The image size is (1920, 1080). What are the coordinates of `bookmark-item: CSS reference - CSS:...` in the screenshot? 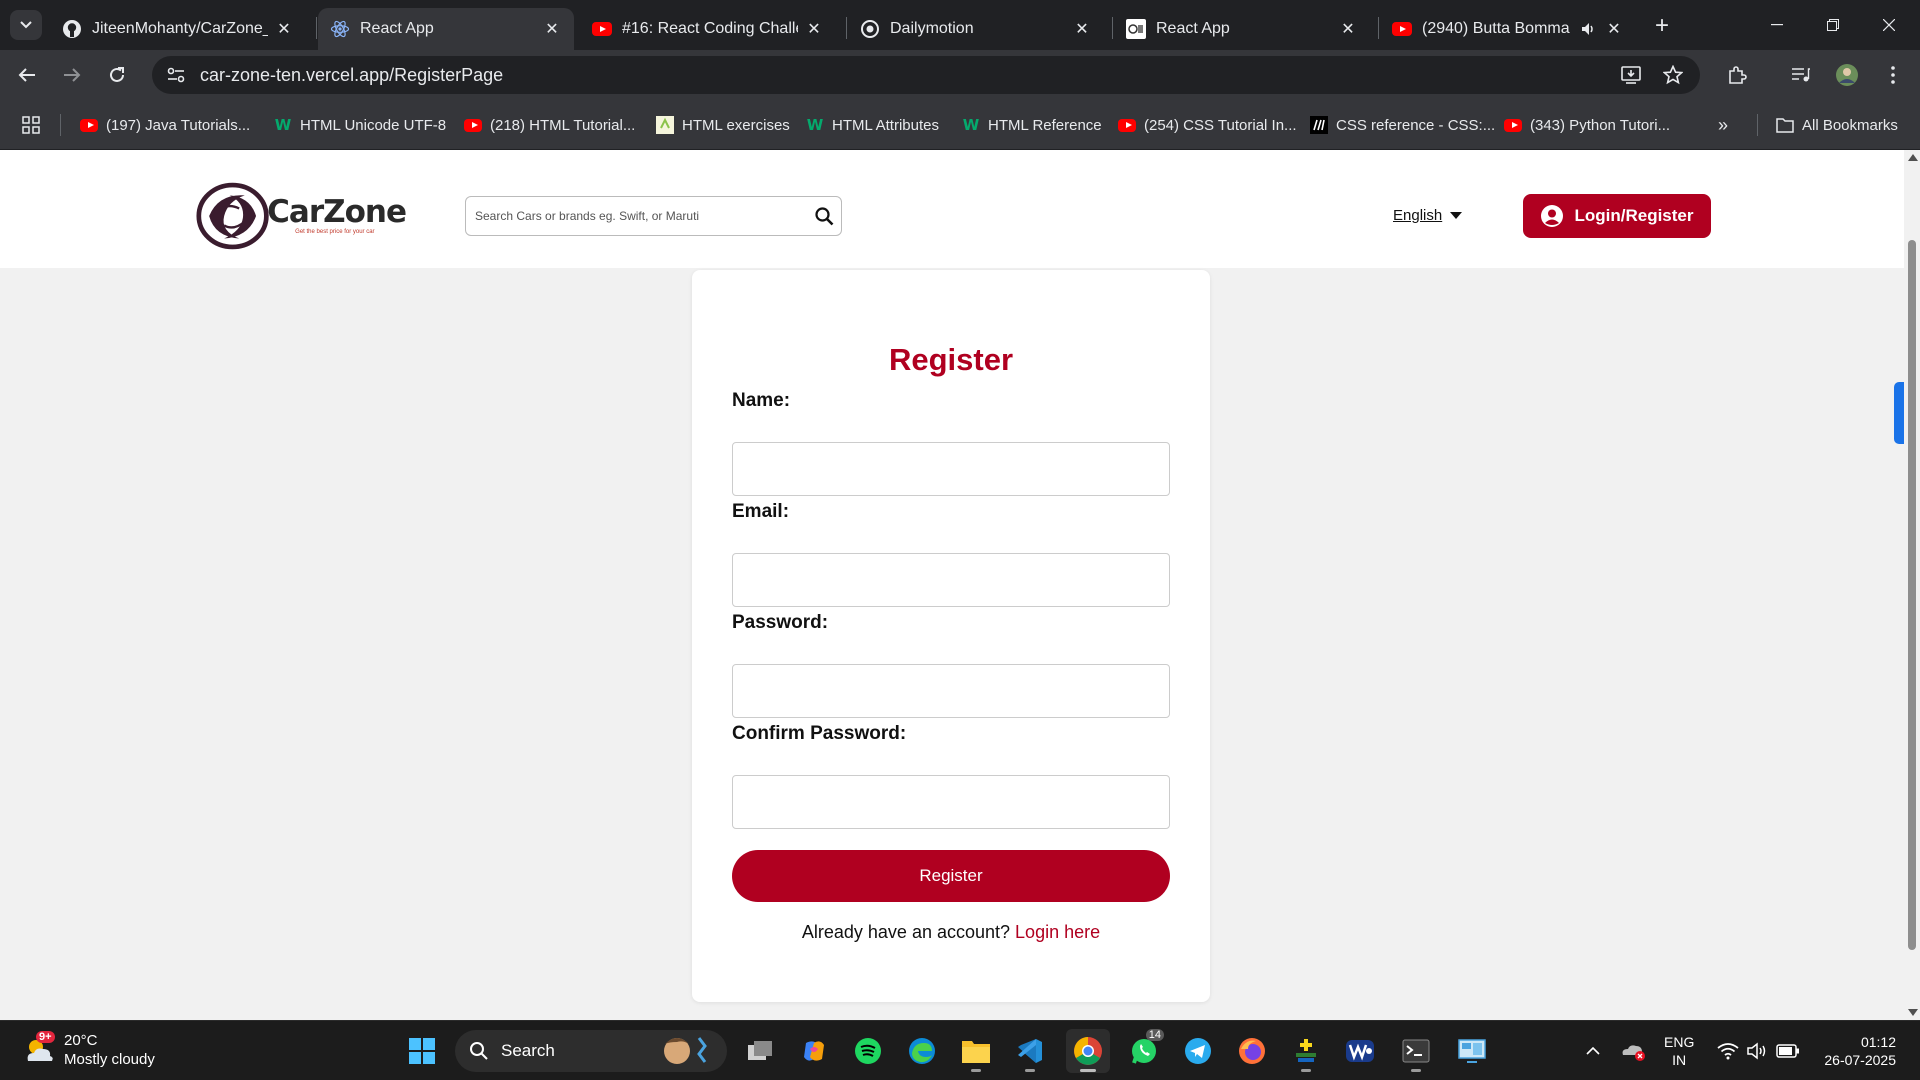 It's located at (1402, 125).